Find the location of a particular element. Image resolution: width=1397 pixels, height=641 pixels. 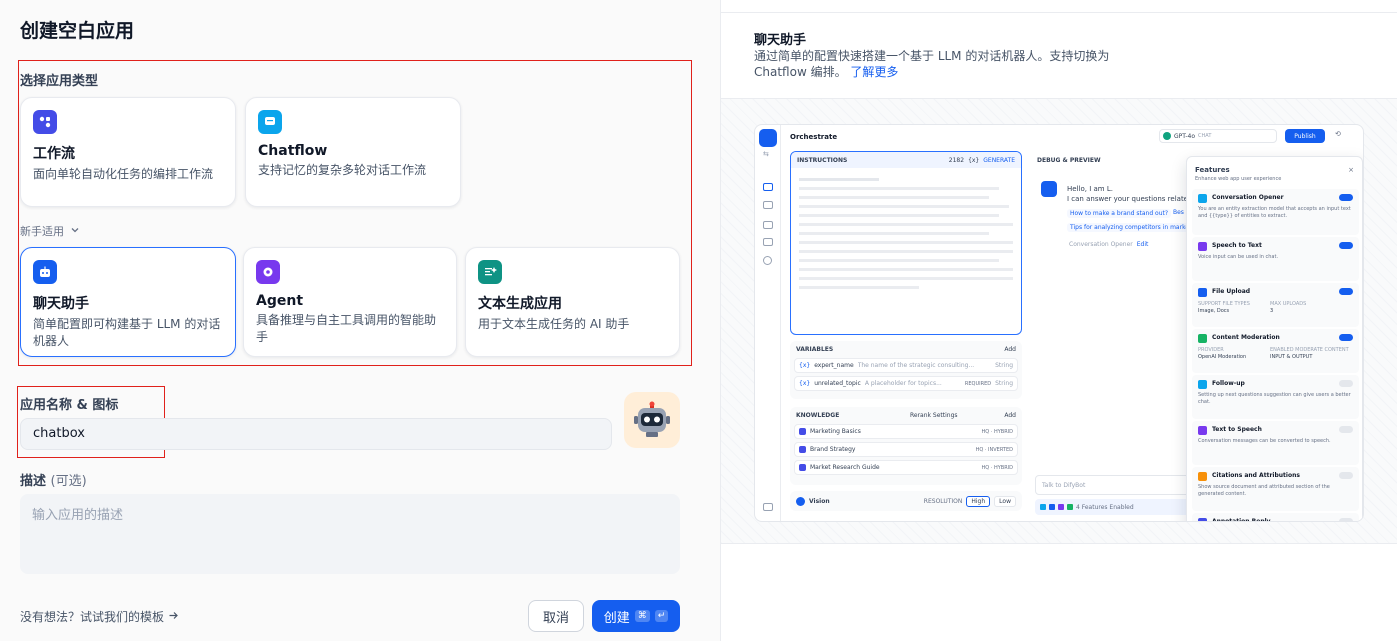

agent-icon is located at coordinates (268, 272).